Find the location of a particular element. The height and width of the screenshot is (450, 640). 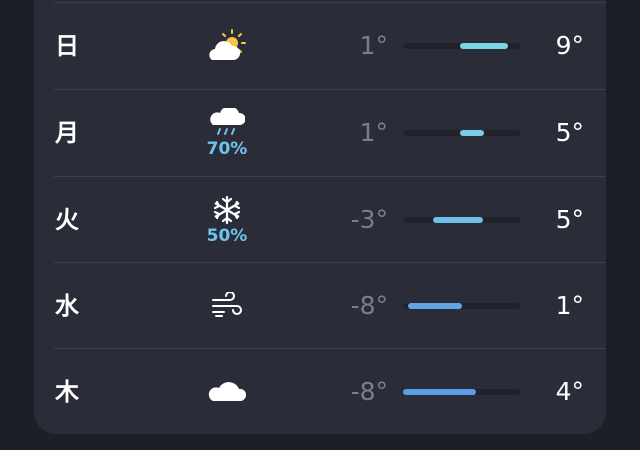

cloud-icon is located at coordinates (227, 391).